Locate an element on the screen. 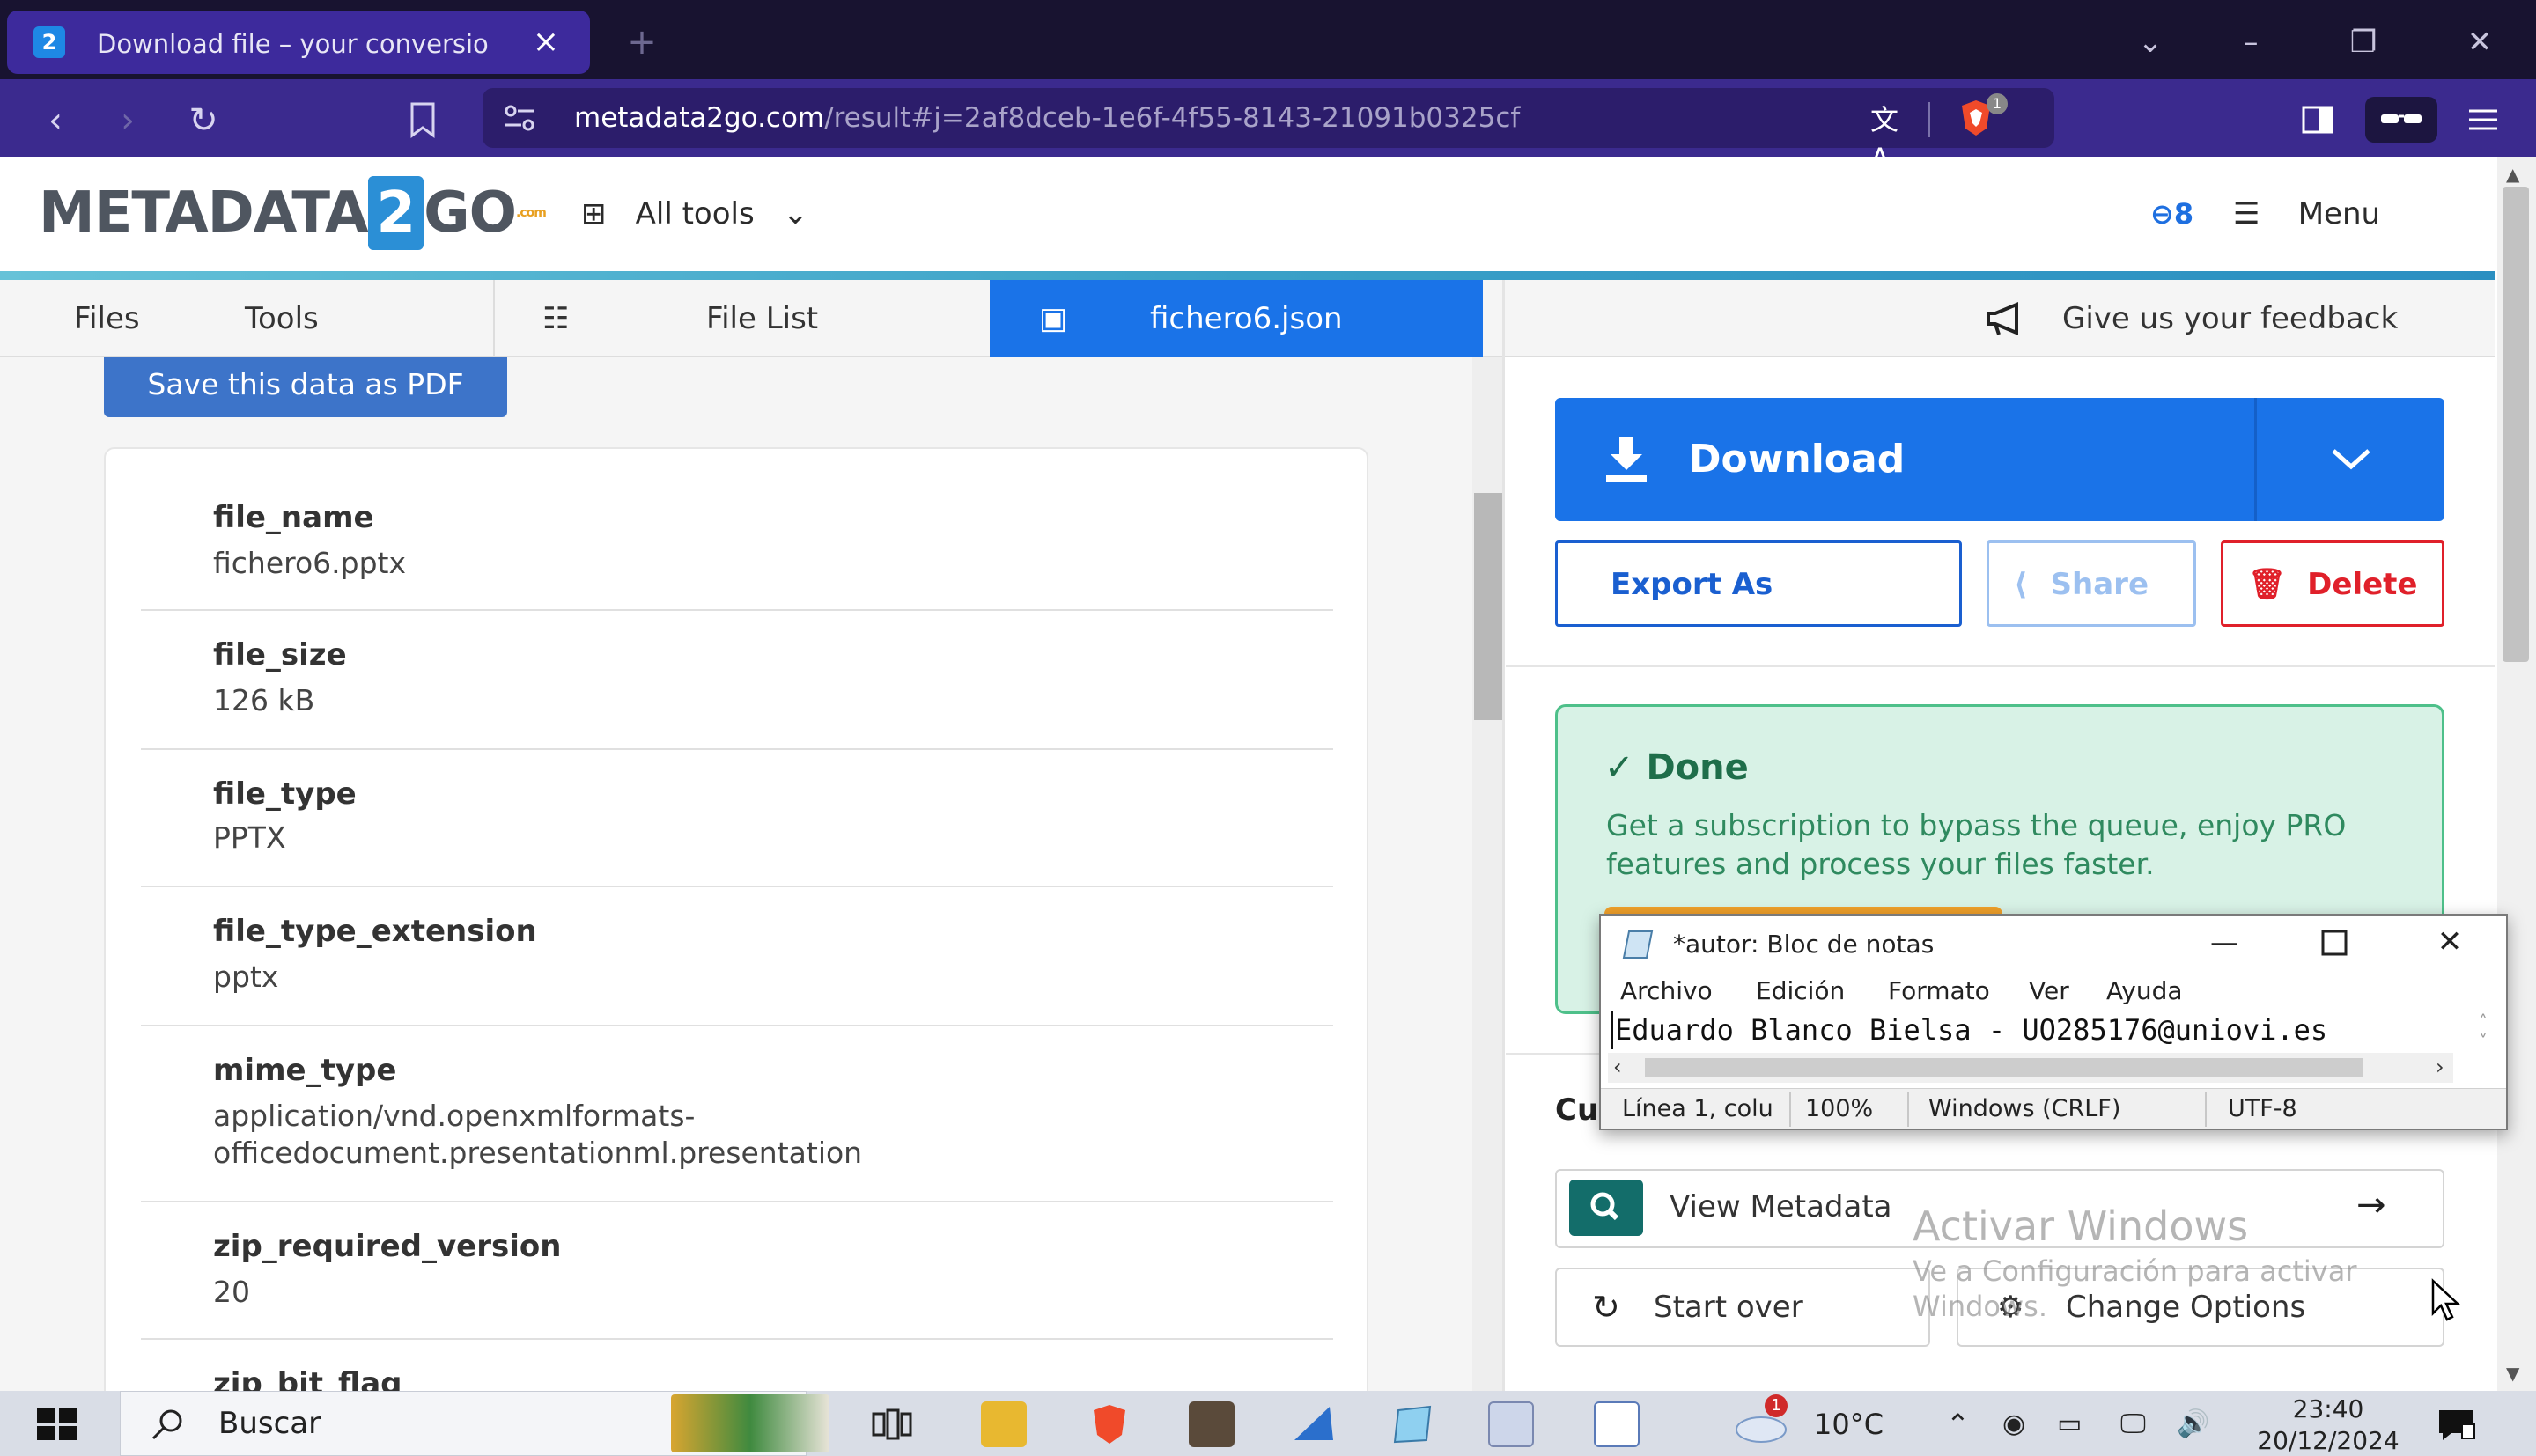 The height and width of the screenshot is (1456, 2536). tab-search-icon: ⌄ is located at coordinates (2150, 42).